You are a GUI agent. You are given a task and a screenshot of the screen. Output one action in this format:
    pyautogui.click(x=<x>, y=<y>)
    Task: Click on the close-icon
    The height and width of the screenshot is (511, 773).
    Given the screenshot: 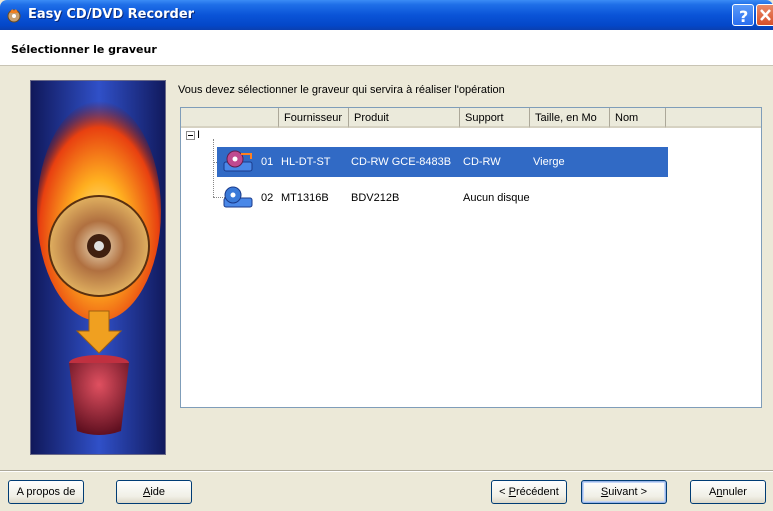 What is the action you would take?
    pyautogui.click(x=765, y=15)
    